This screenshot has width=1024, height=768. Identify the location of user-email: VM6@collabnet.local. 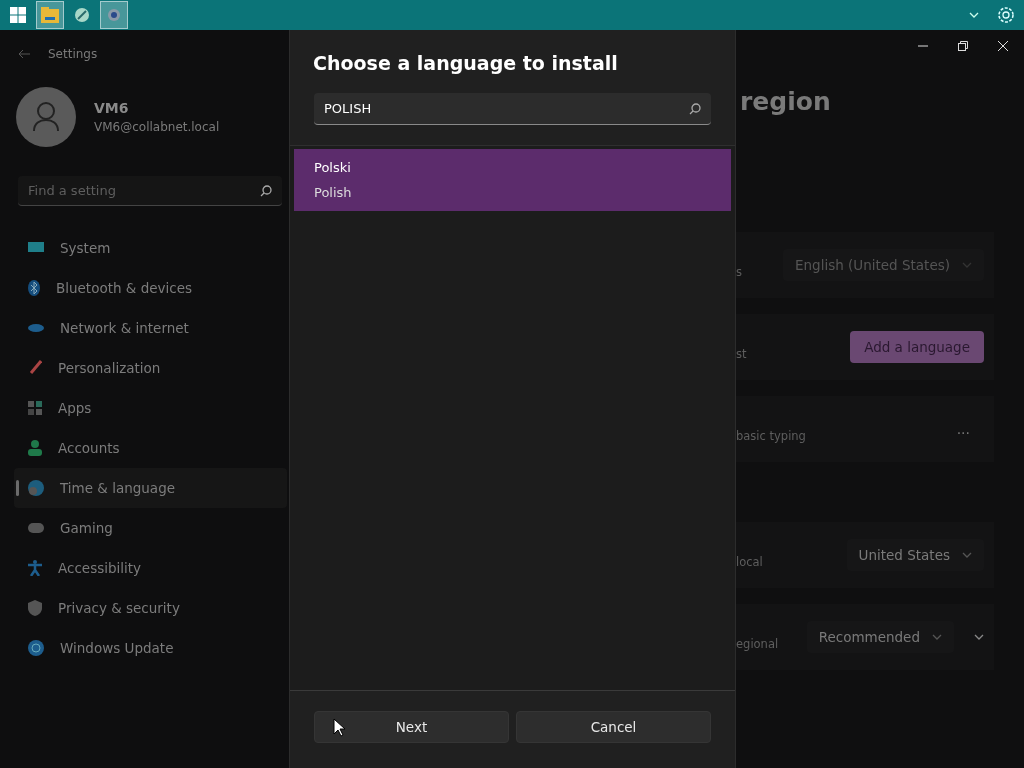
(157, 127).